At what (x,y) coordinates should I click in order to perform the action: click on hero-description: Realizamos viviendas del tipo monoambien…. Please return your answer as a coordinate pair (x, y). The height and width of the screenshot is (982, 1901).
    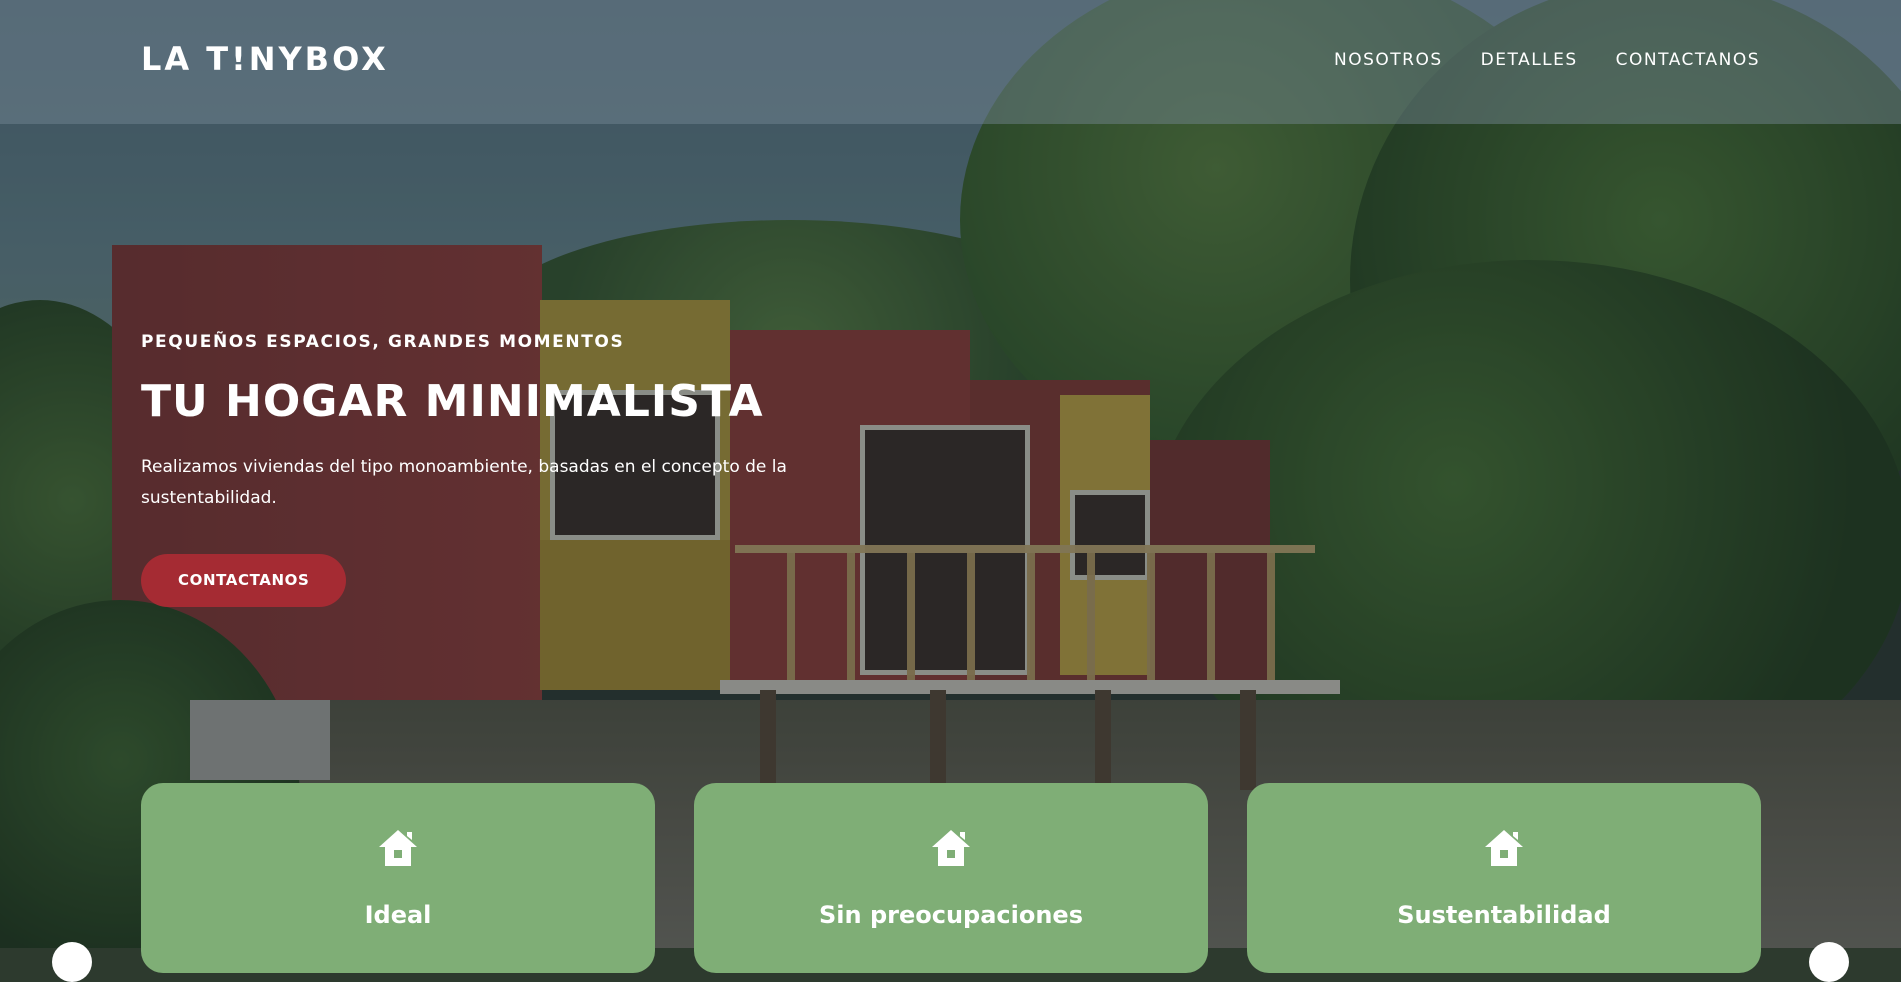
    Looking at the image, I should click on (464, 483).